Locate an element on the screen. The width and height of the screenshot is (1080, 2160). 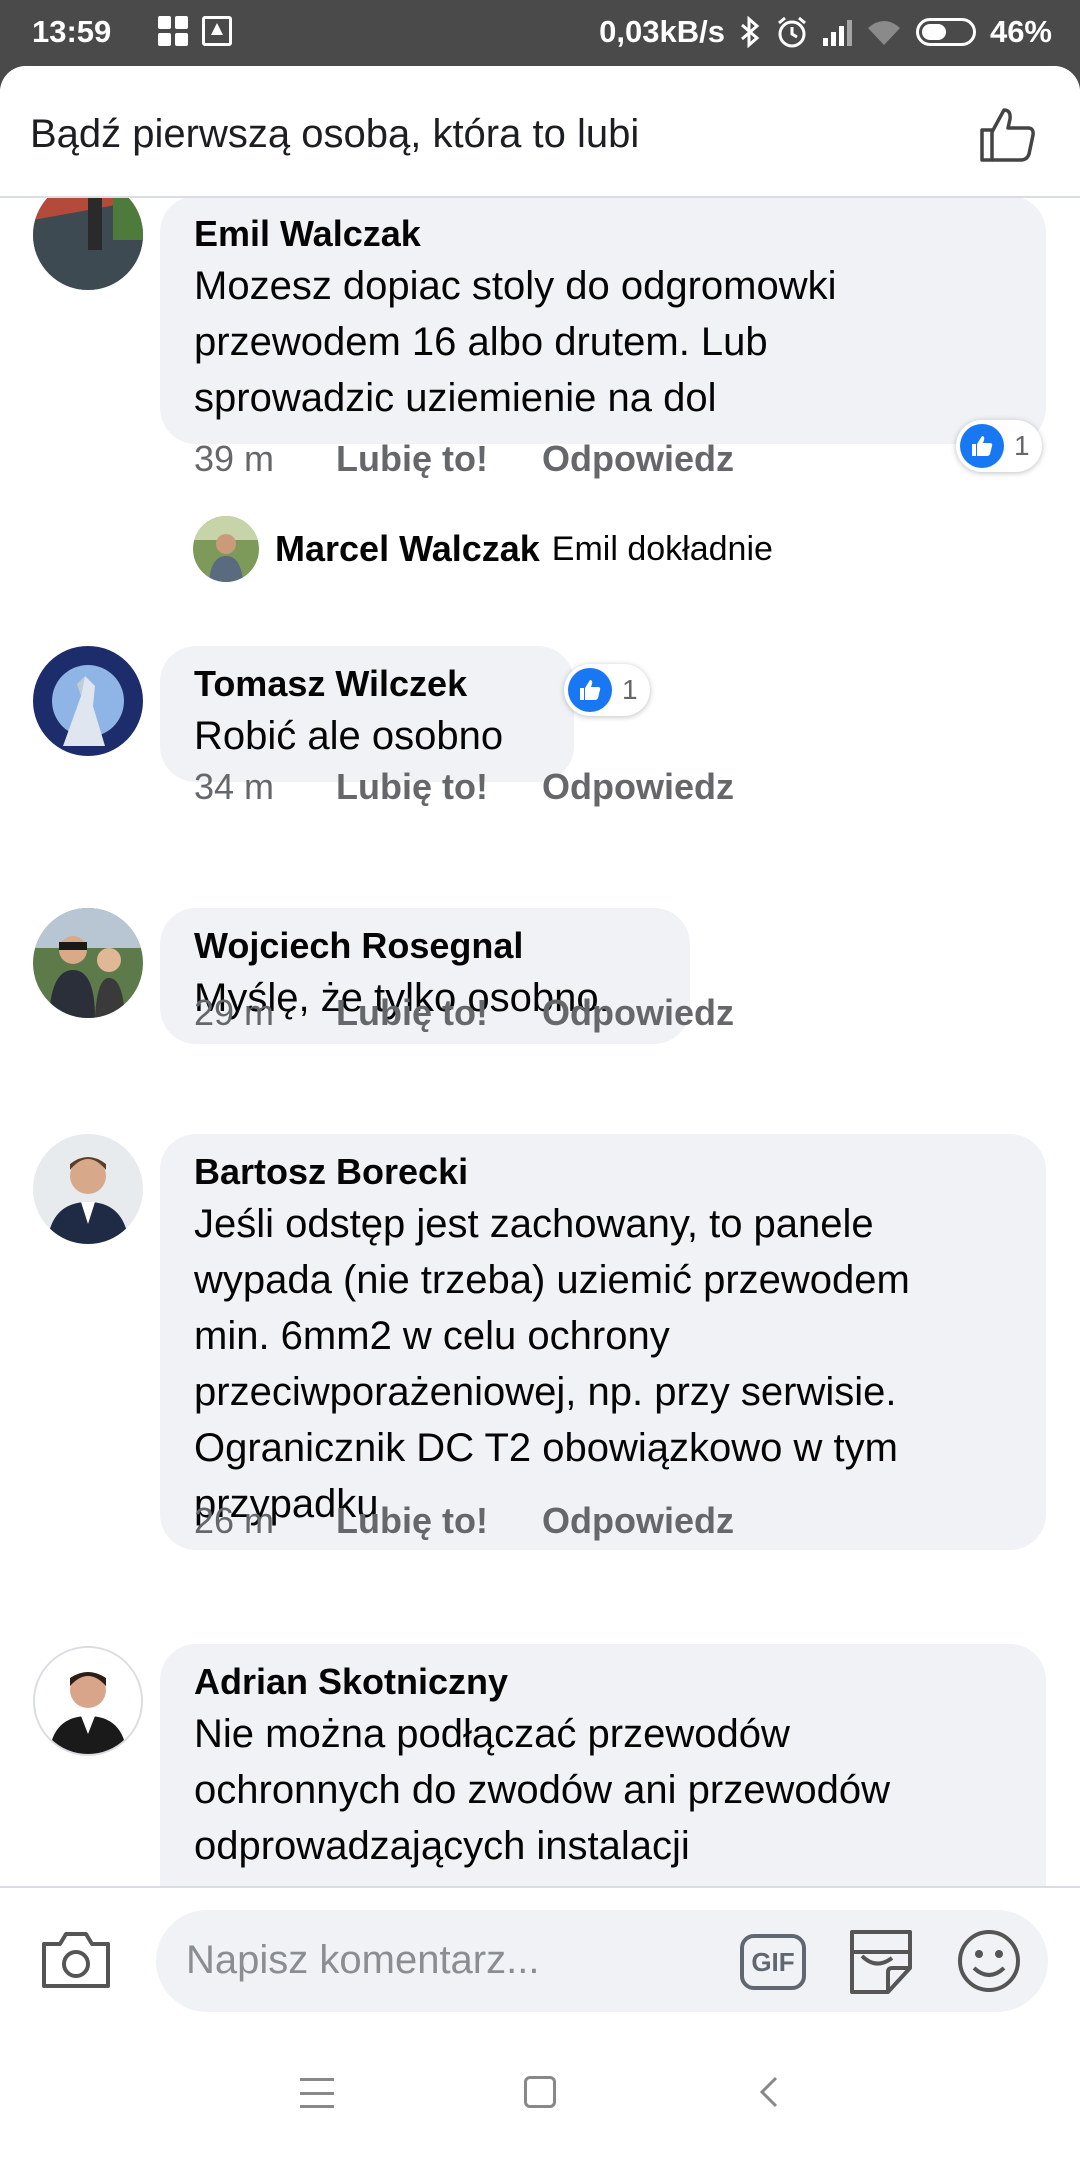
wifi-icon is located at coordinates (883, 33).